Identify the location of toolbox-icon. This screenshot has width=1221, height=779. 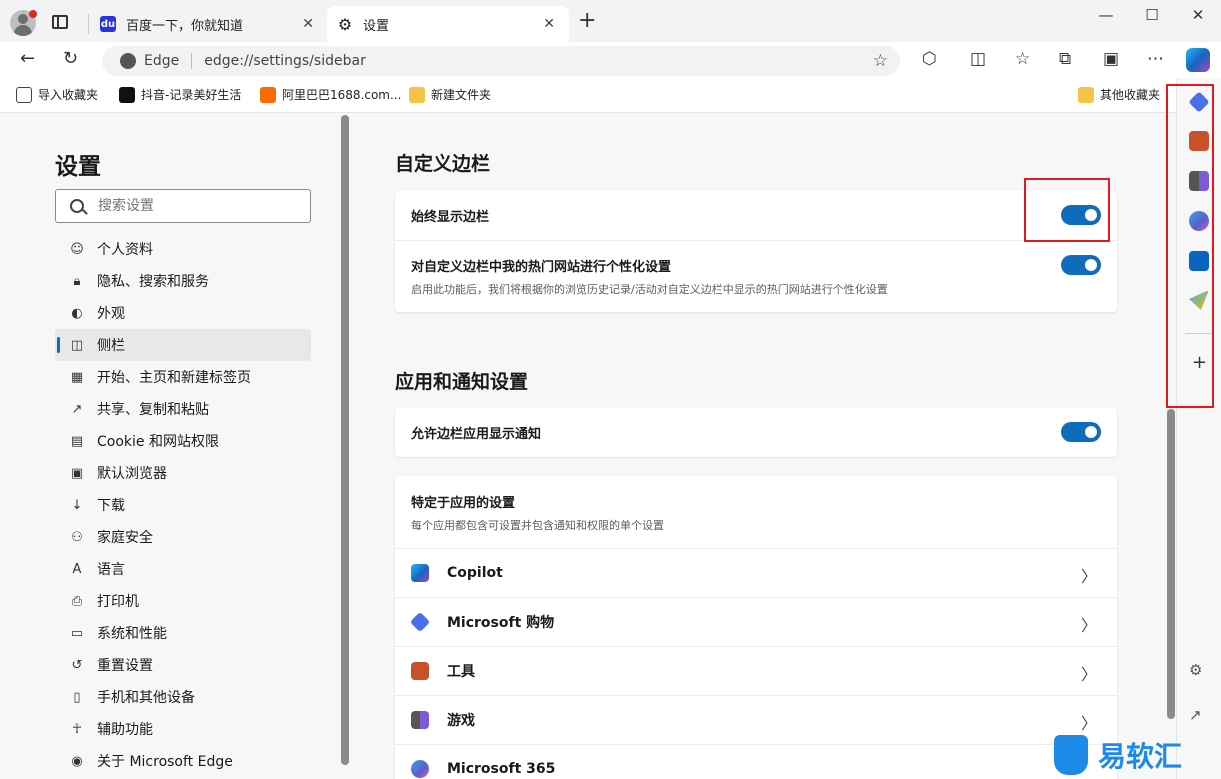
(420, 671).